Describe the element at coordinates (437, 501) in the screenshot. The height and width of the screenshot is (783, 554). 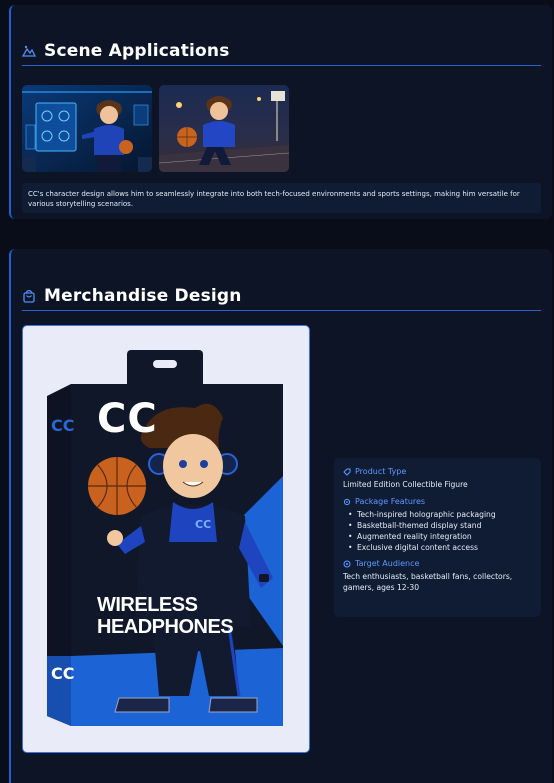
I see `package-features-label: Package Features` at that location.